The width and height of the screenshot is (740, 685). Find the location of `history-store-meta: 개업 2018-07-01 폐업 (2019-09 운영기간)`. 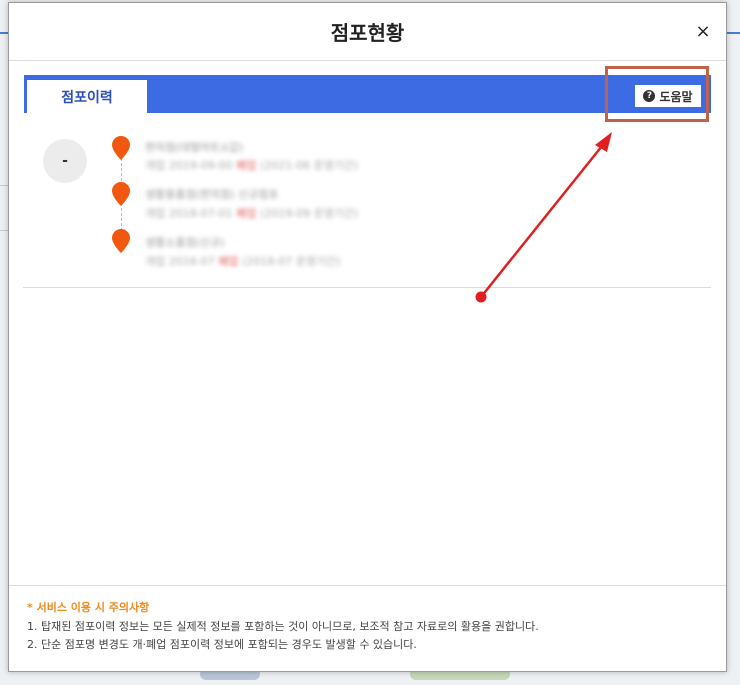

history-store-meta: 개업 2018-07-01 폐업 (2019-09 운영기간) is located at coordinates (252, 212).